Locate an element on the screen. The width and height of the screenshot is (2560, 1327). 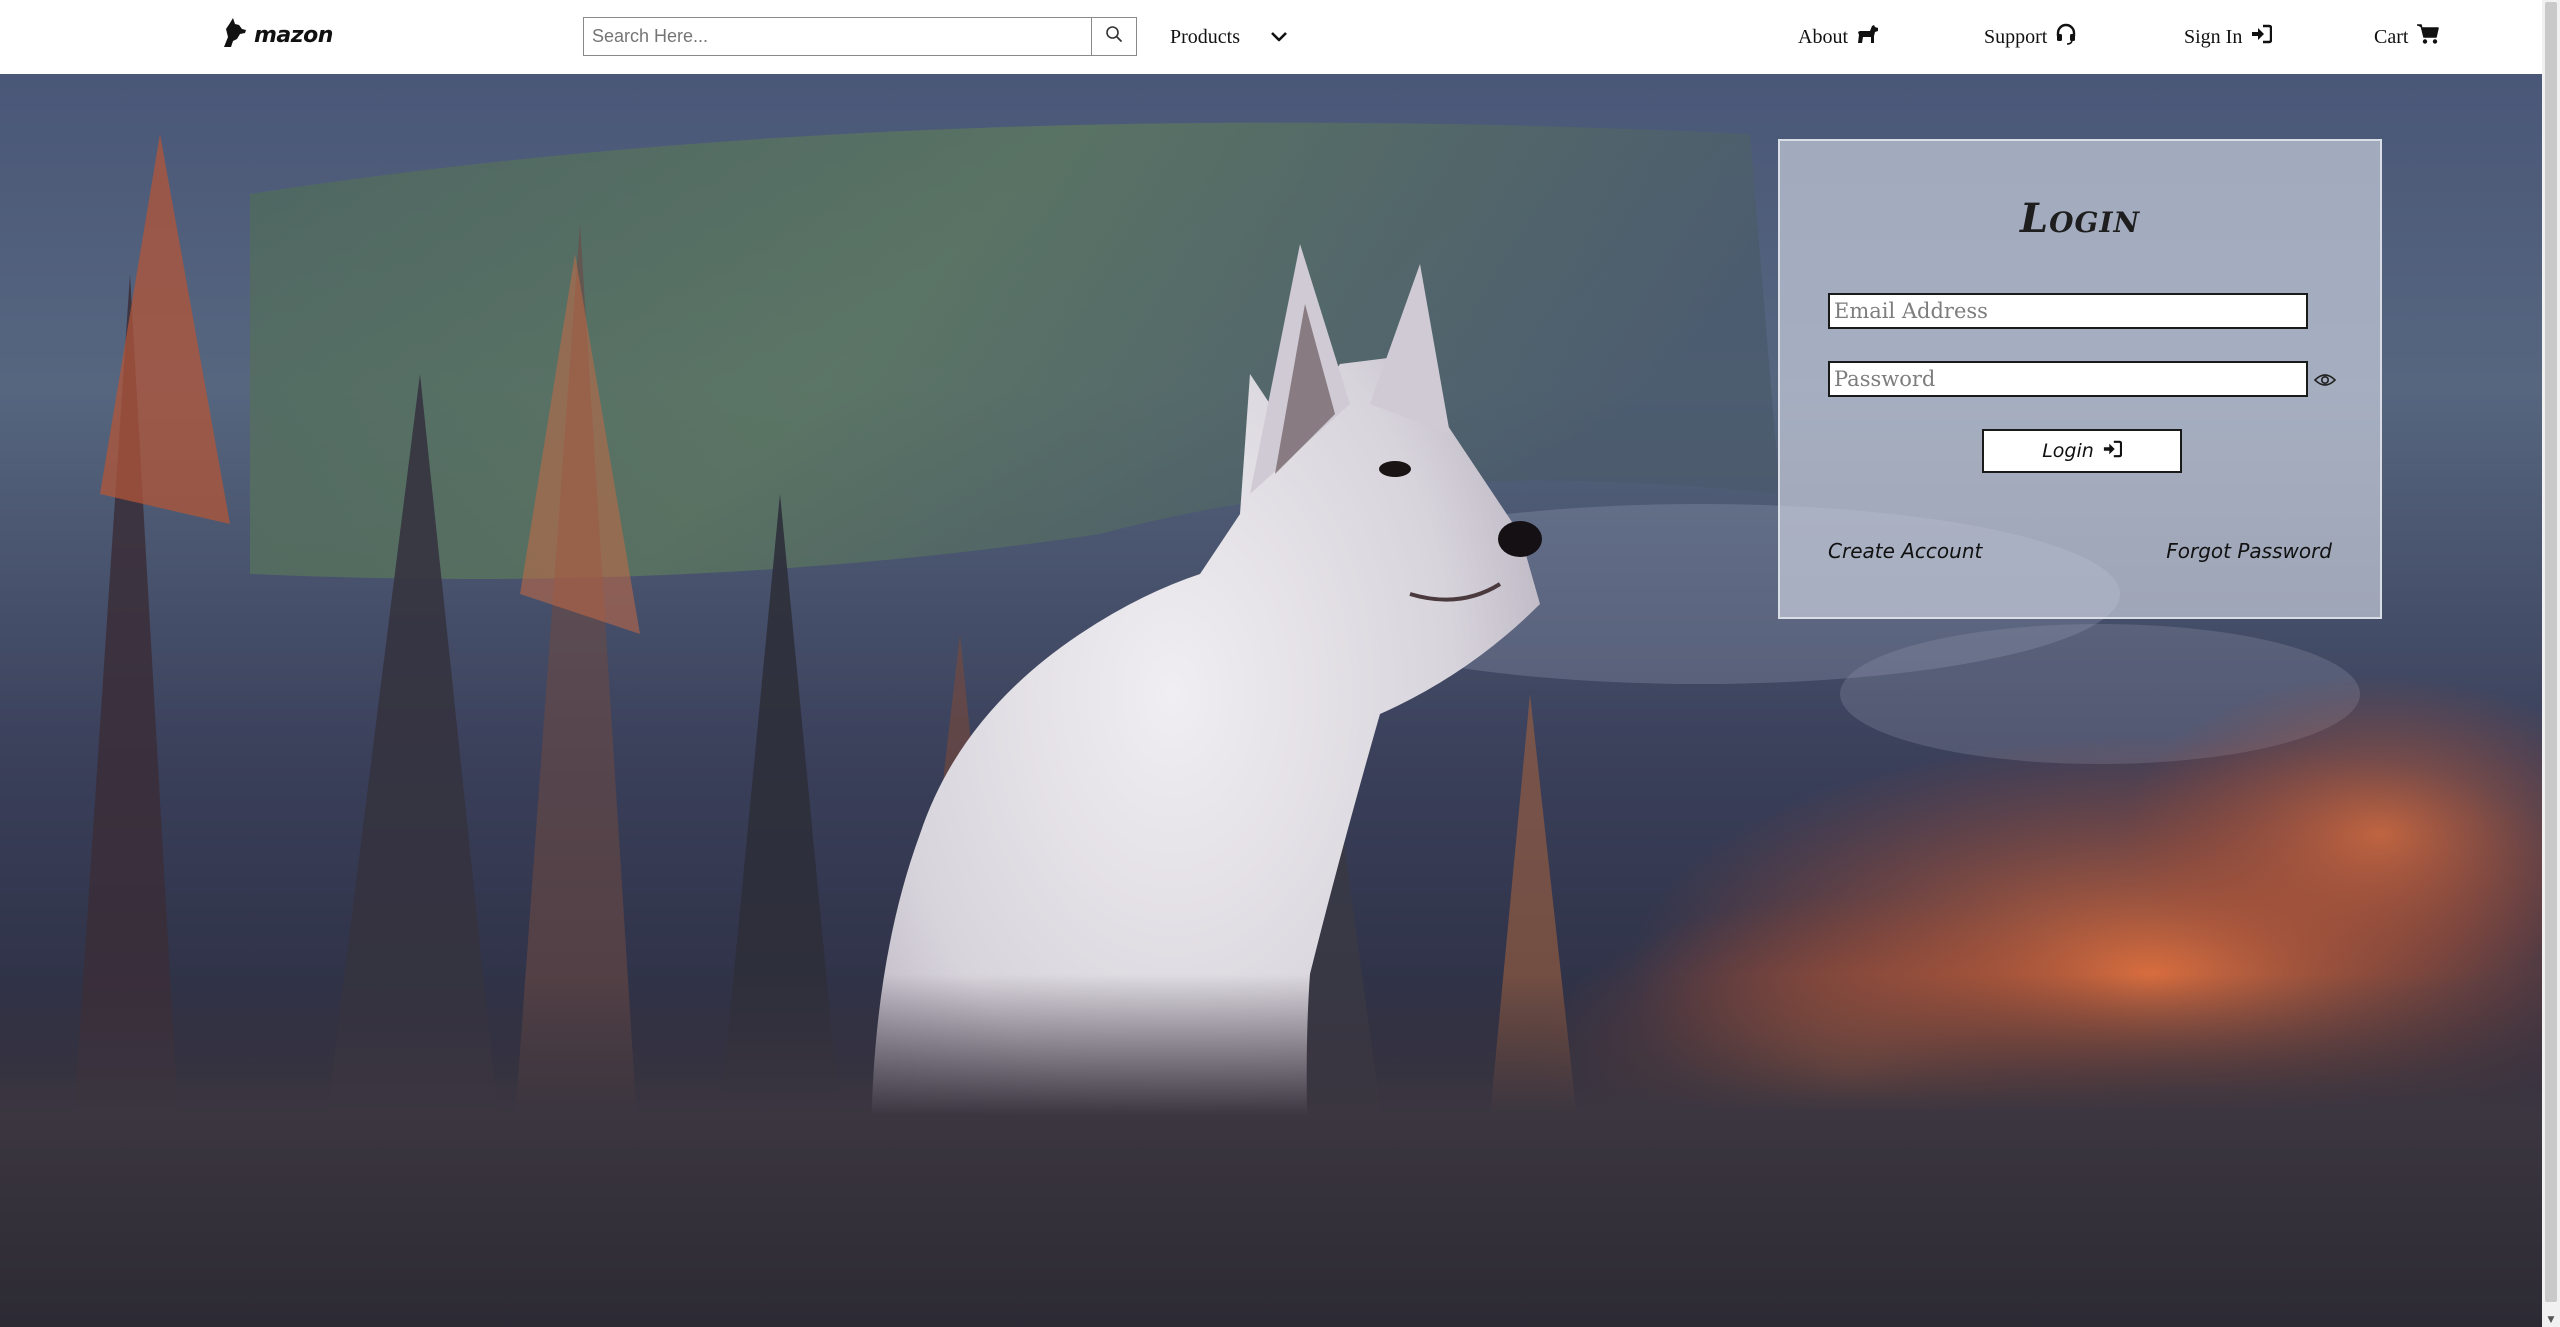
nav-cart-label: Cart is located at coordinates (2391, 36).